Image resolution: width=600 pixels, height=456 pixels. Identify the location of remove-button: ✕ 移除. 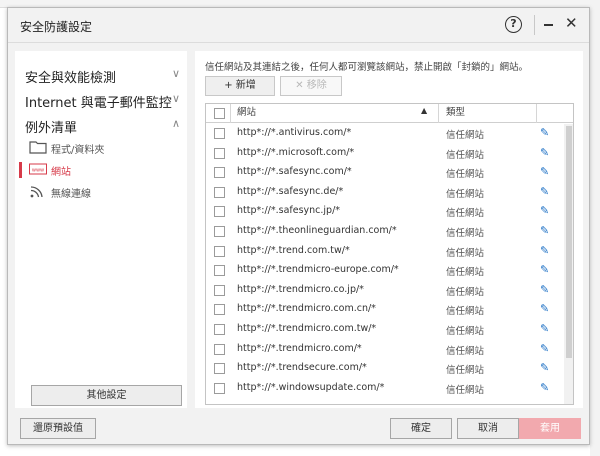
(311, 86).